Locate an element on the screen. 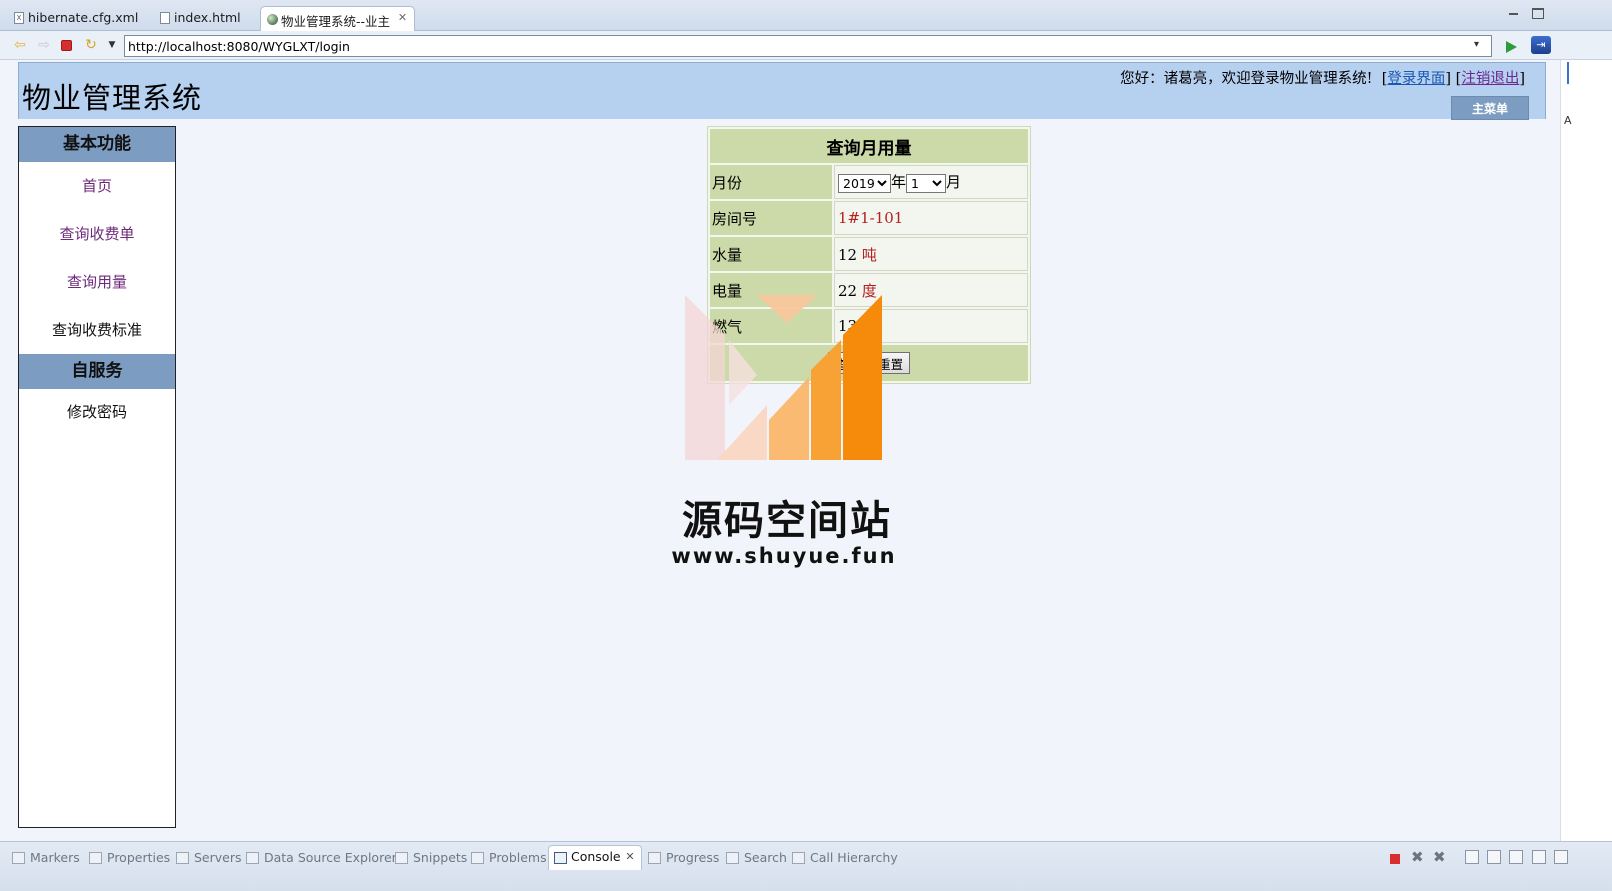 This screenshot has width=1612, height=891. servers-icon is located at coordinates (182, 858).